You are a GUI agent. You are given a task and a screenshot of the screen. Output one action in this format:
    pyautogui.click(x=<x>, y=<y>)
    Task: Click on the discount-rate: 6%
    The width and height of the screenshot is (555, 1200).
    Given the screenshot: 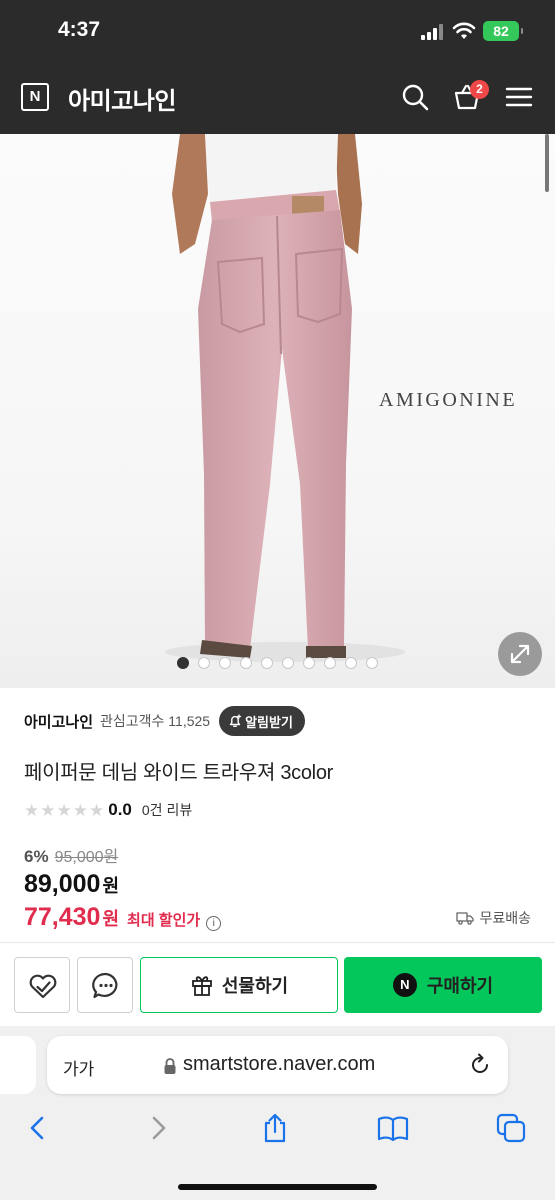 What is the action you would take?
    pyautogui.click(x=36, y=856)
    